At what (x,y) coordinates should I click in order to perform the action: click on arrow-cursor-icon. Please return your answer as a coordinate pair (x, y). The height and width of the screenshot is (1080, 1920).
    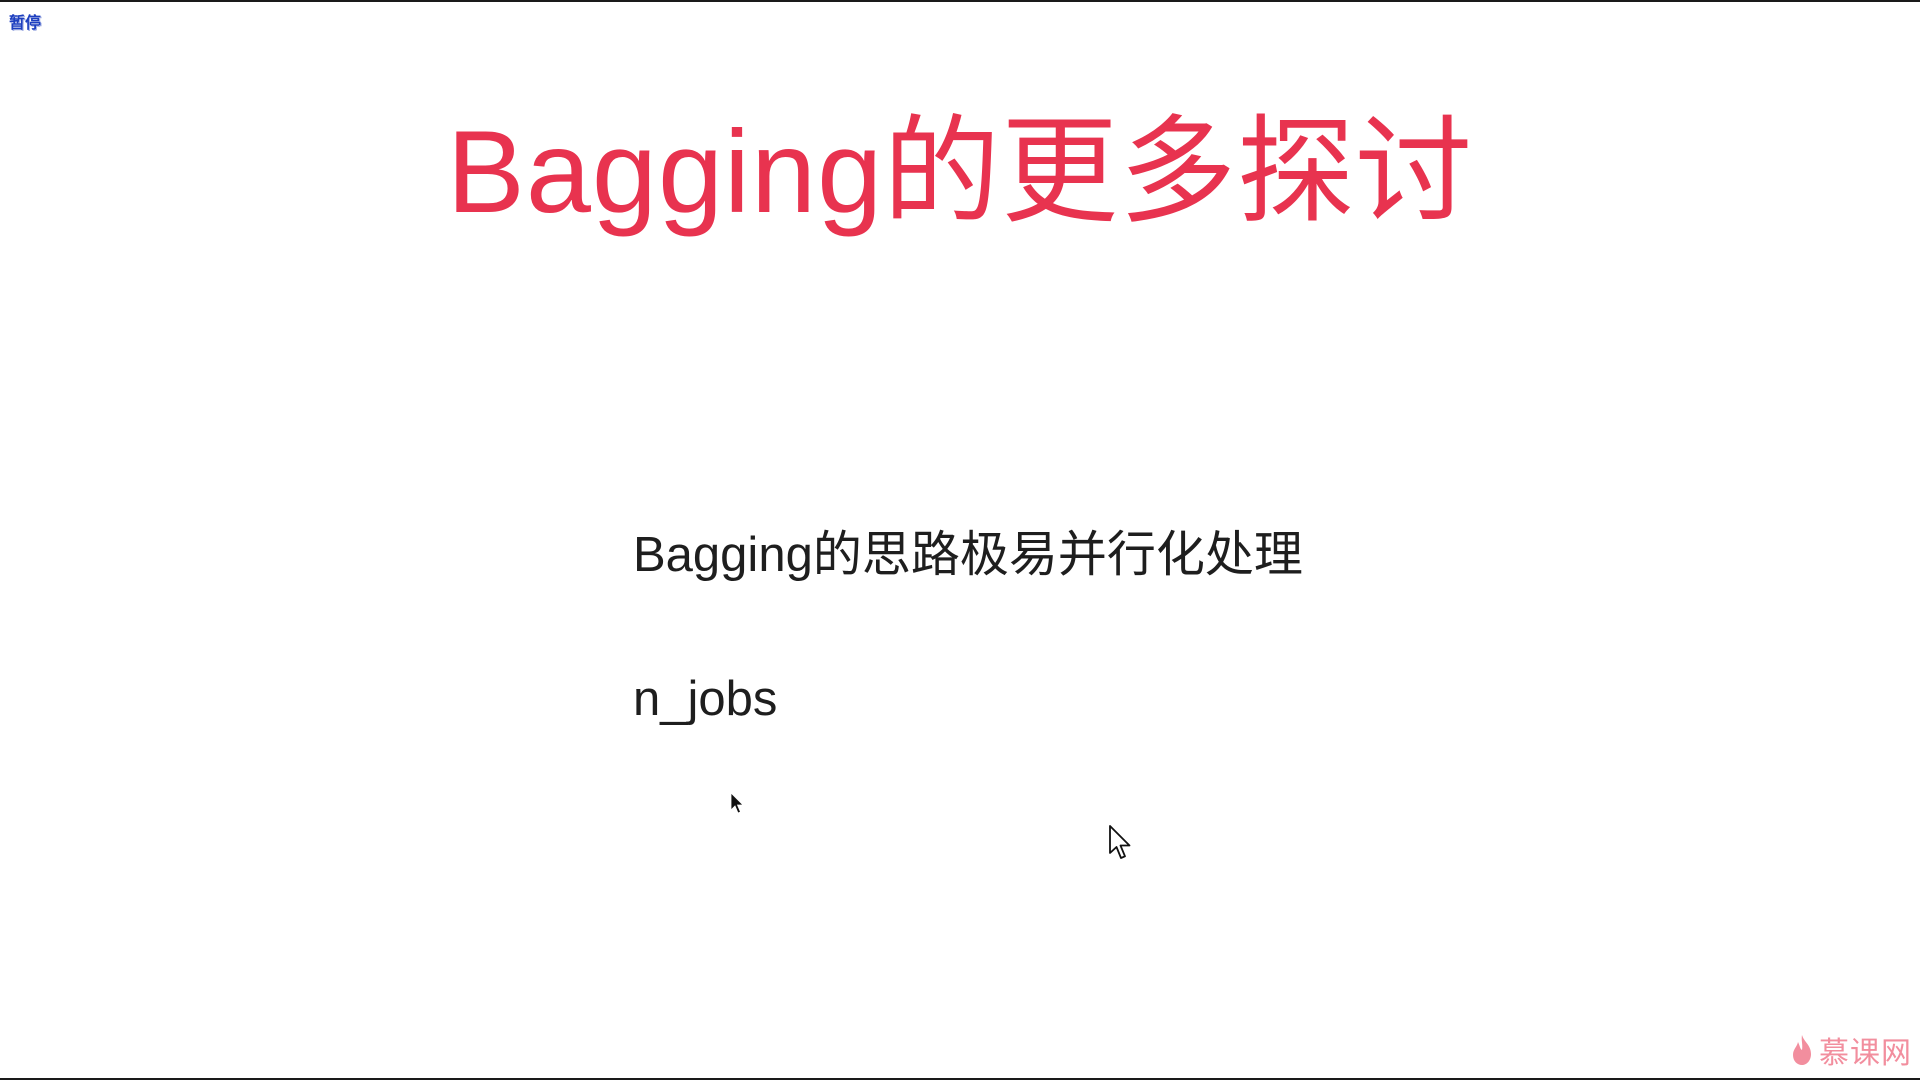
    Looking at the image, I should click on (1120, 842).